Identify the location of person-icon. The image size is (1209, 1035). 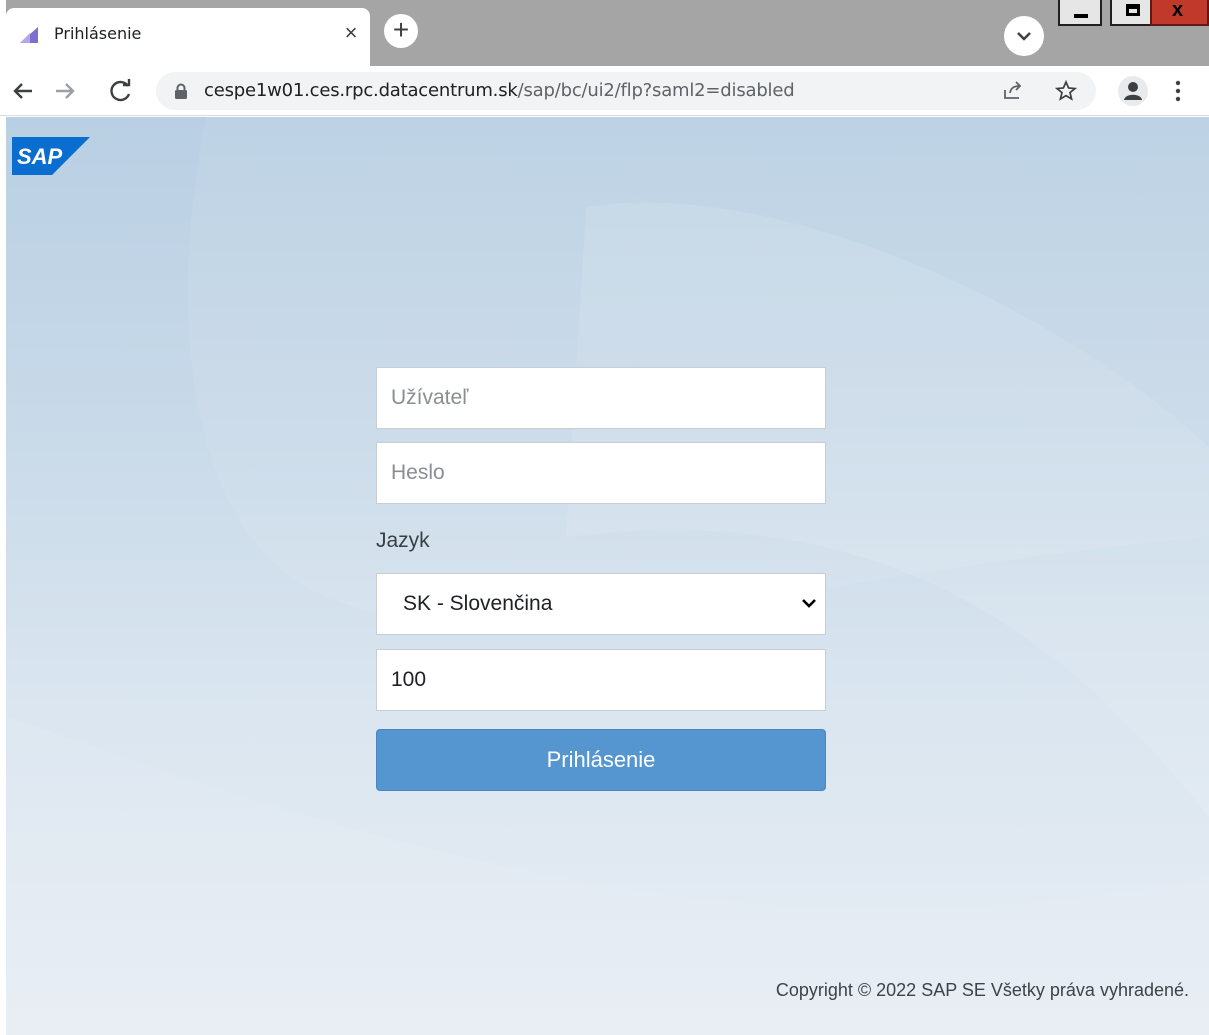
(1133, 91).